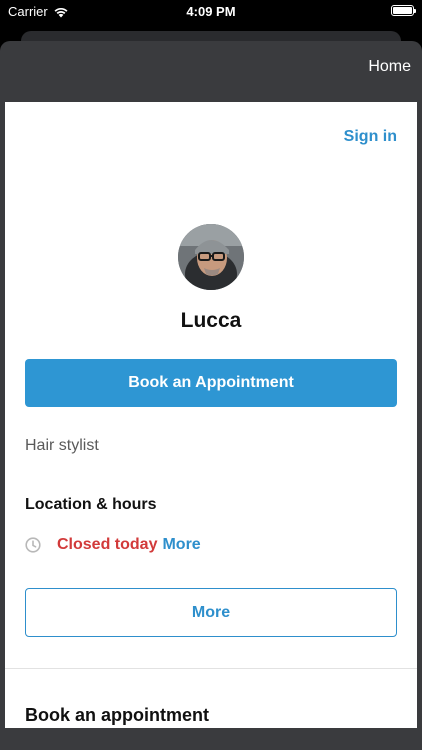 This screenshot has width=422, height=750. Describe the element at coordinates (211, 668) in the screenshot. I see `section-divider` at that location.